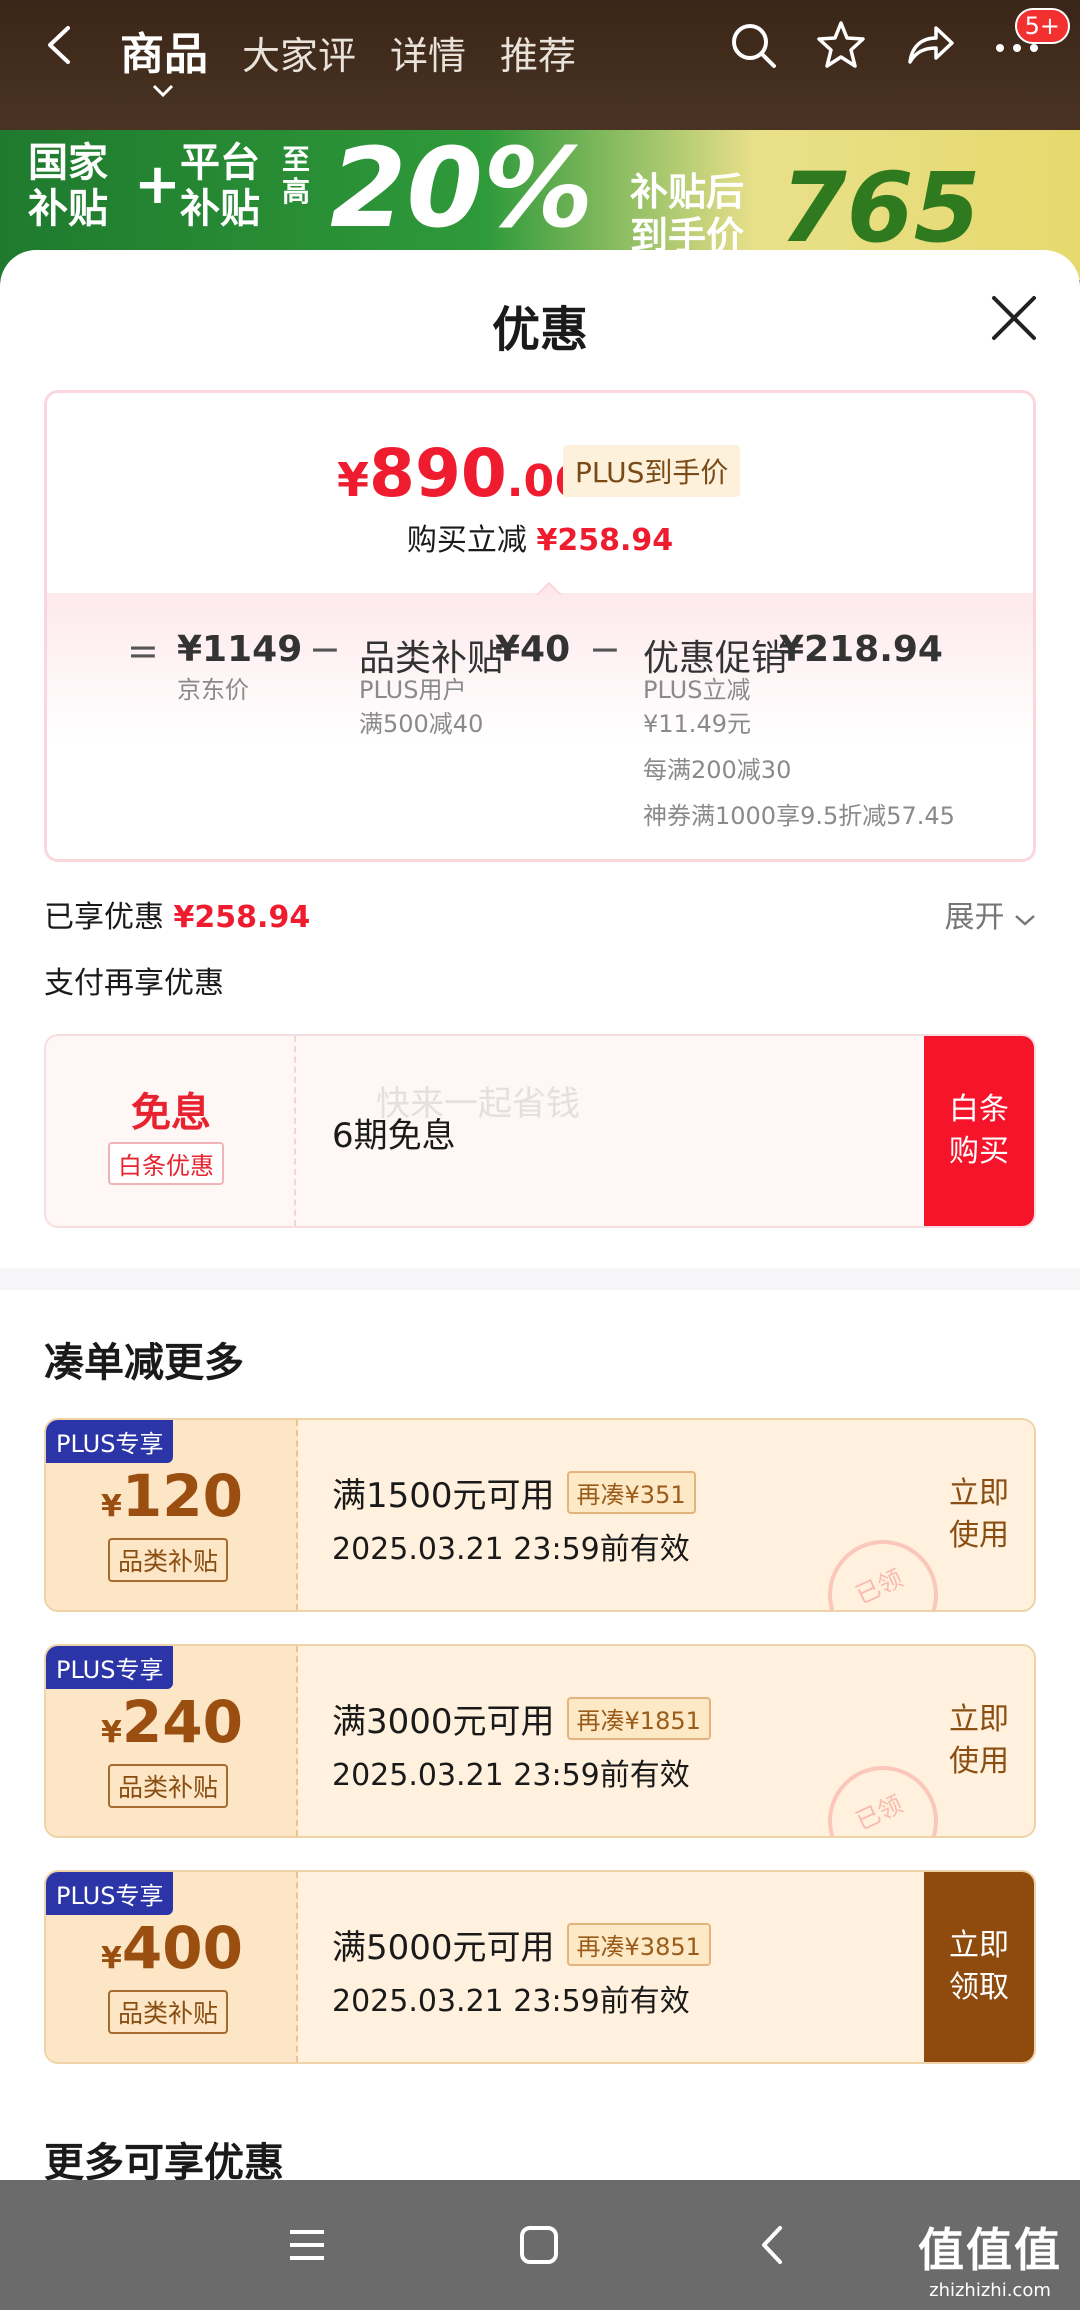  What do you see at coordinates (631, 1492) in the screenshot?
I see `coupon-more-needed: 再凑¥351` at bounding box center [631, 1492].